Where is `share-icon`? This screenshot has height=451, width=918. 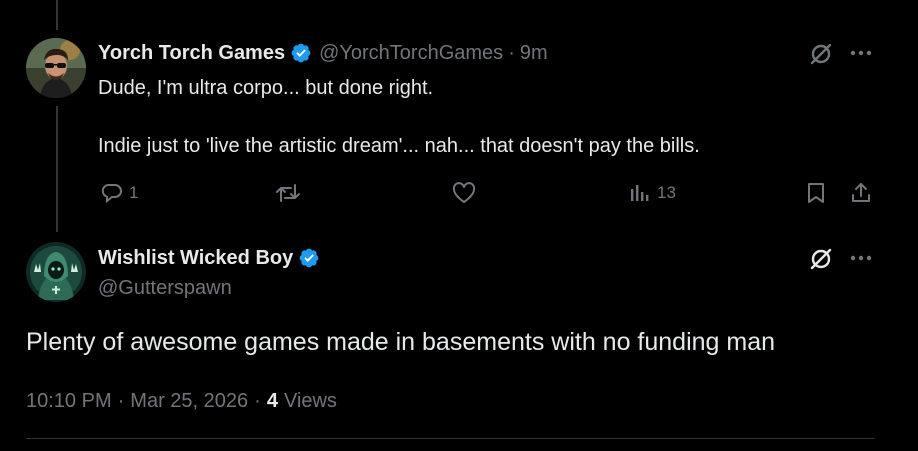 share-icon is located at coordinates (861, 193).